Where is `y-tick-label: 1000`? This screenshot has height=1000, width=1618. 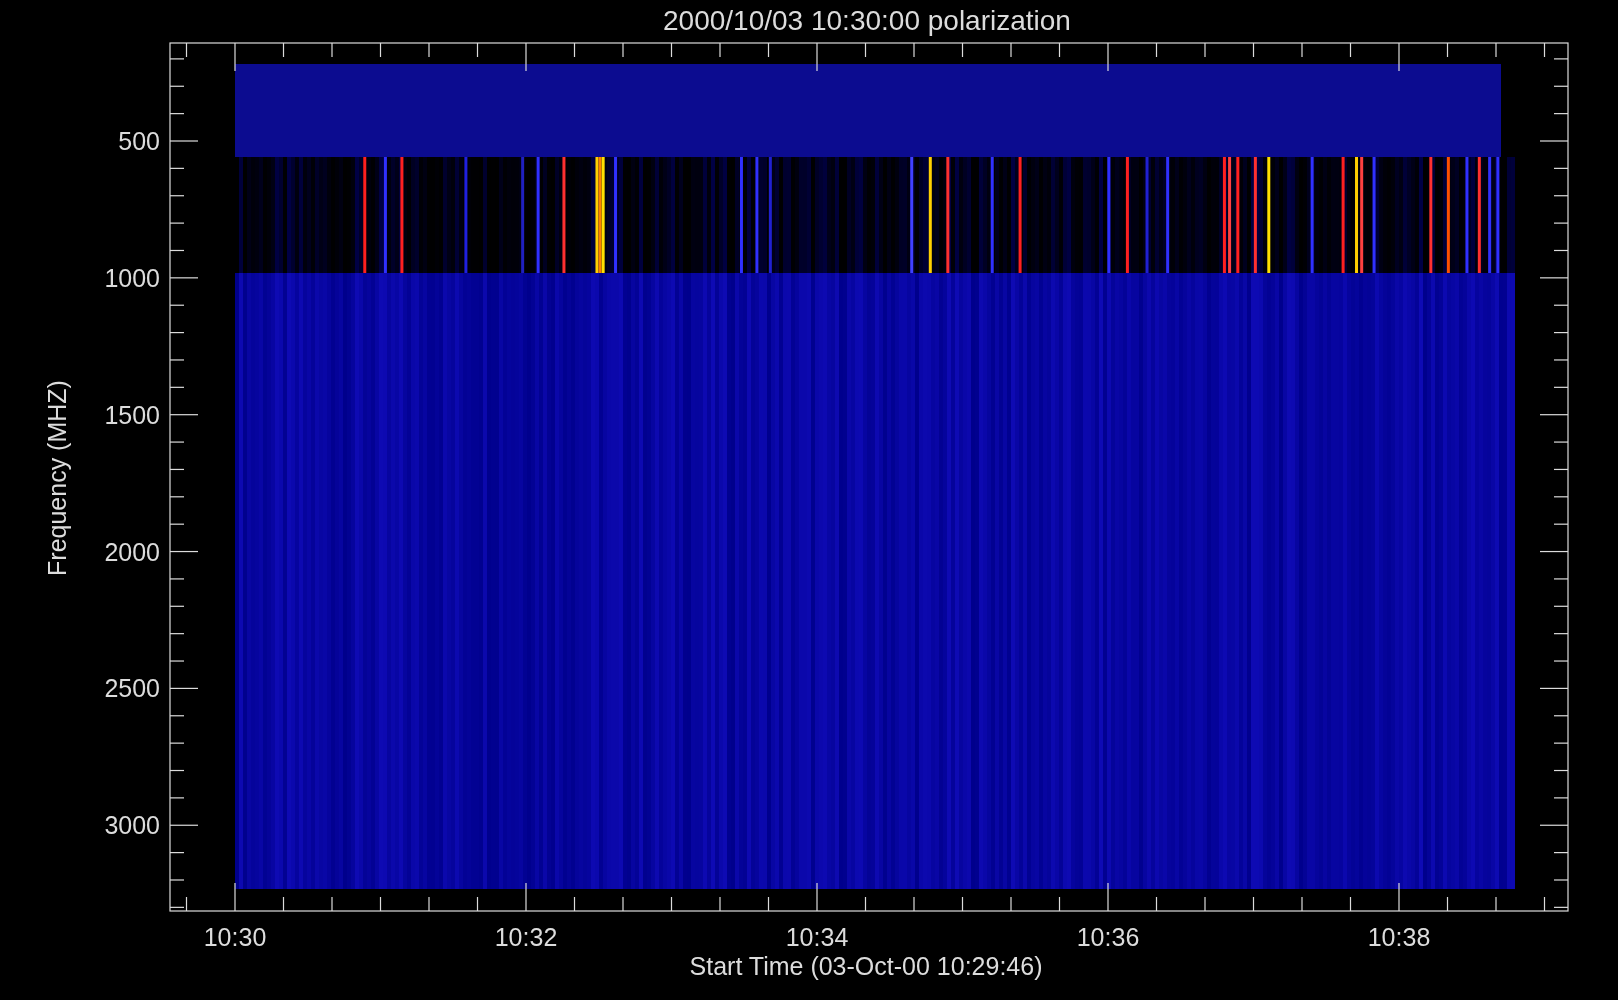 y-tick-label: 1000 is located at coordinates (132, 277).